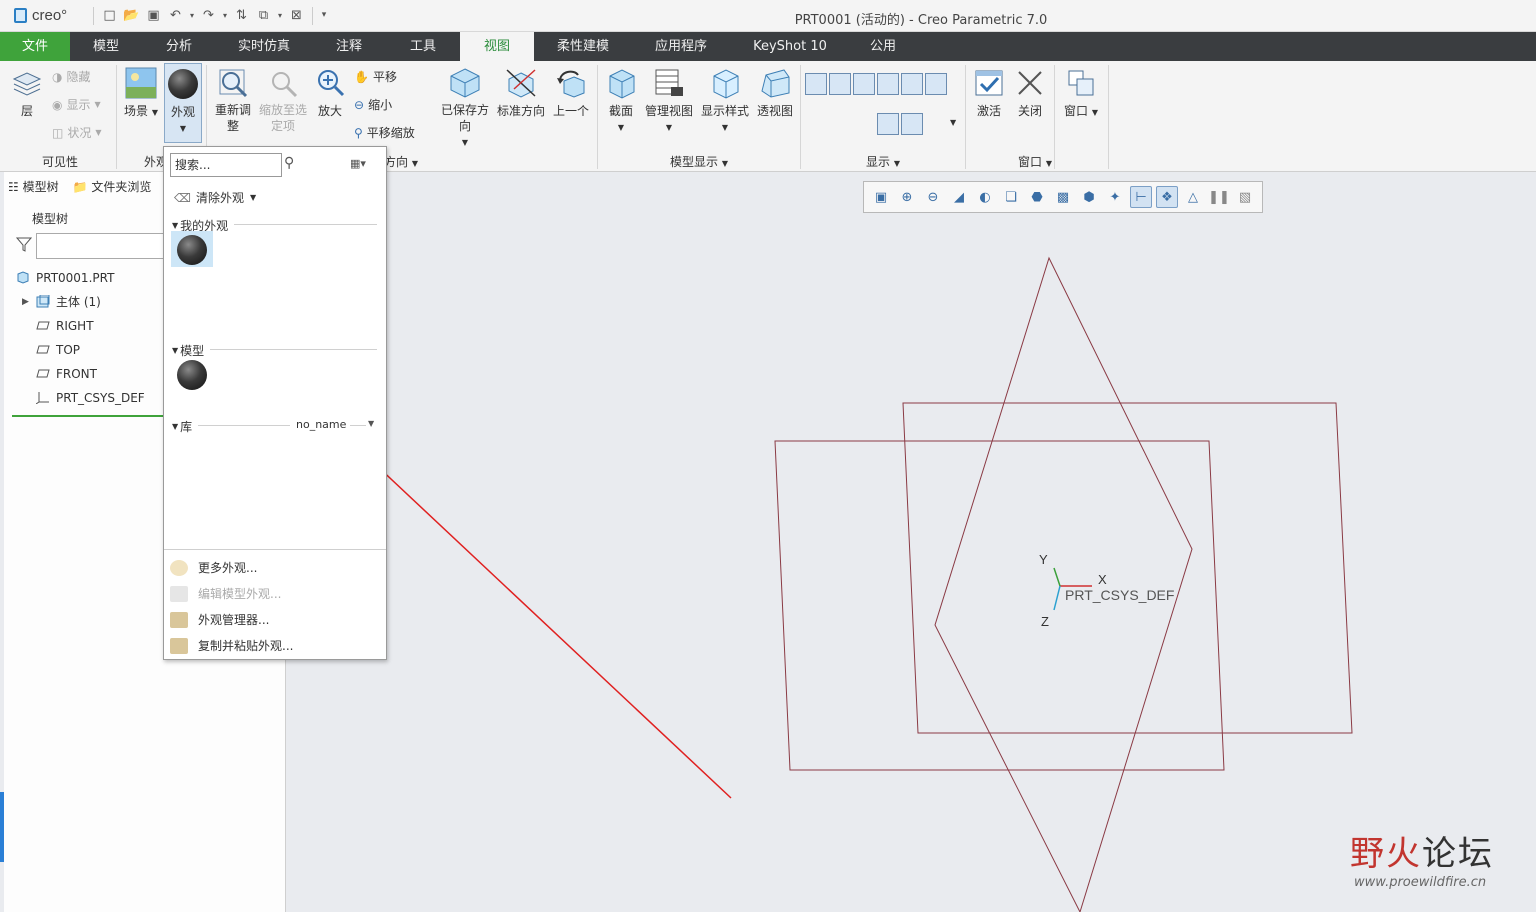 This screenshot has height=912, width=1536. Describe the element at coordinates (263, 15) in the screenshot. I see `windows-icon: ⧉` at that location.